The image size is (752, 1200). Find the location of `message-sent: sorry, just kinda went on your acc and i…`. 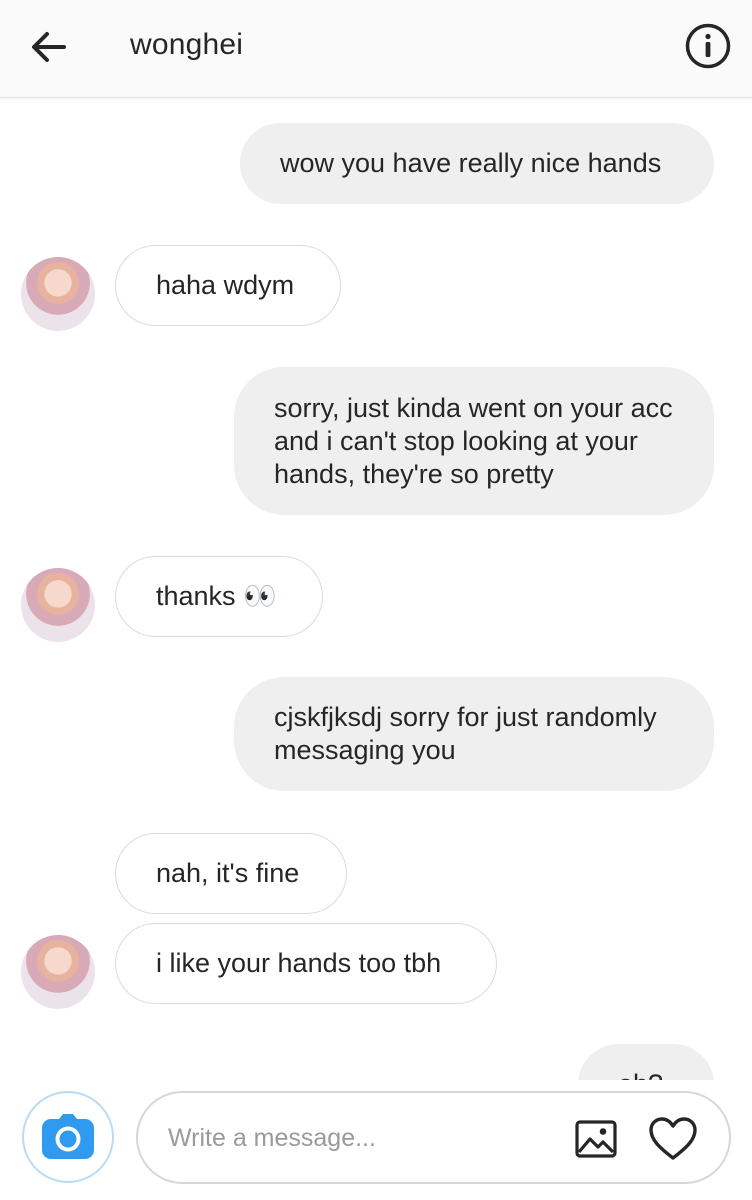

message-sent: sorry, just kinda went on your acc and i… is located at coordinates (474, 441).